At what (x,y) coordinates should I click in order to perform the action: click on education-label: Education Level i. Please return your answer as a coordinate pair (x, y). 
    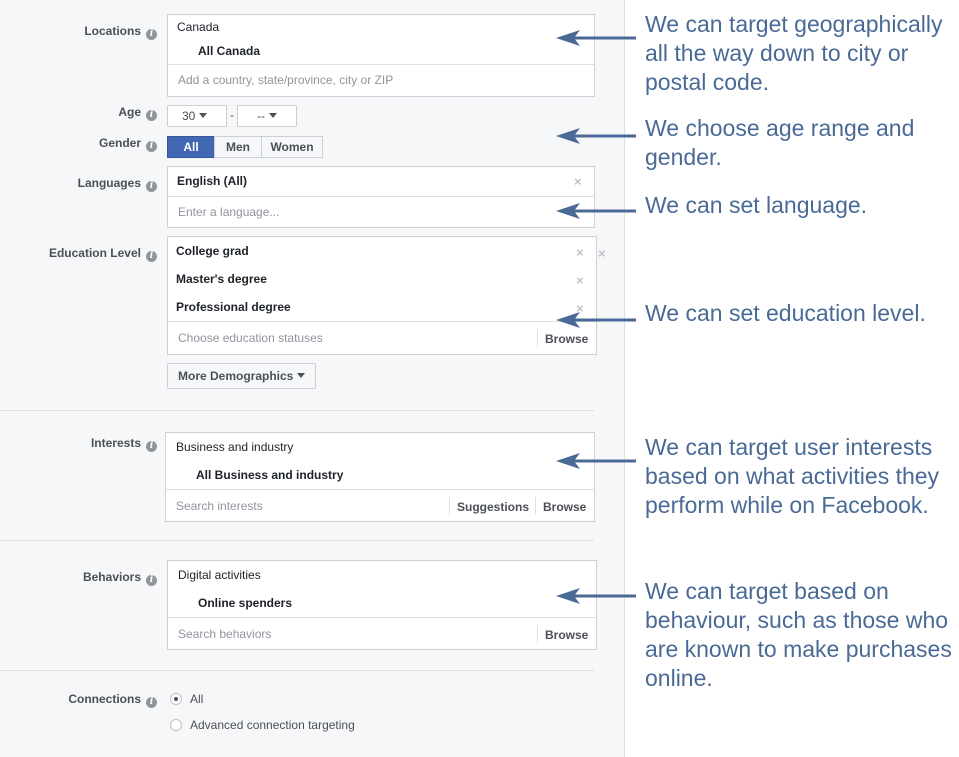
    Looking at the image, I should click on (103, 254).